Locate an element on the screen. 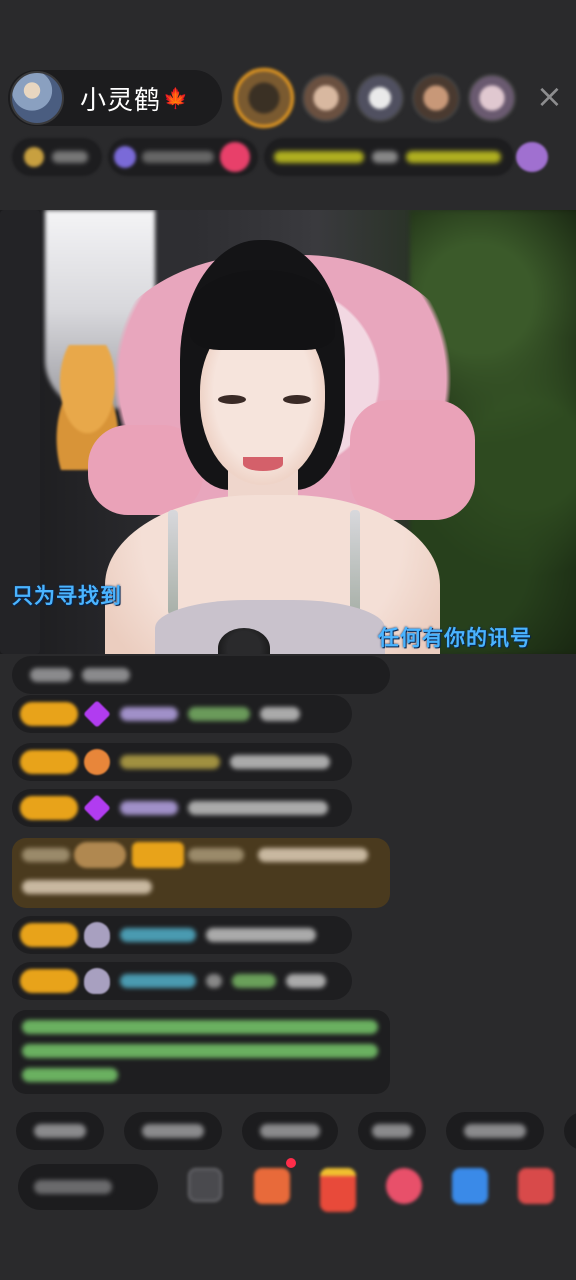 The image size is (576, 1280). host-info-pill: 小灵鹤 🍁 is located at coordinates (115, 98).